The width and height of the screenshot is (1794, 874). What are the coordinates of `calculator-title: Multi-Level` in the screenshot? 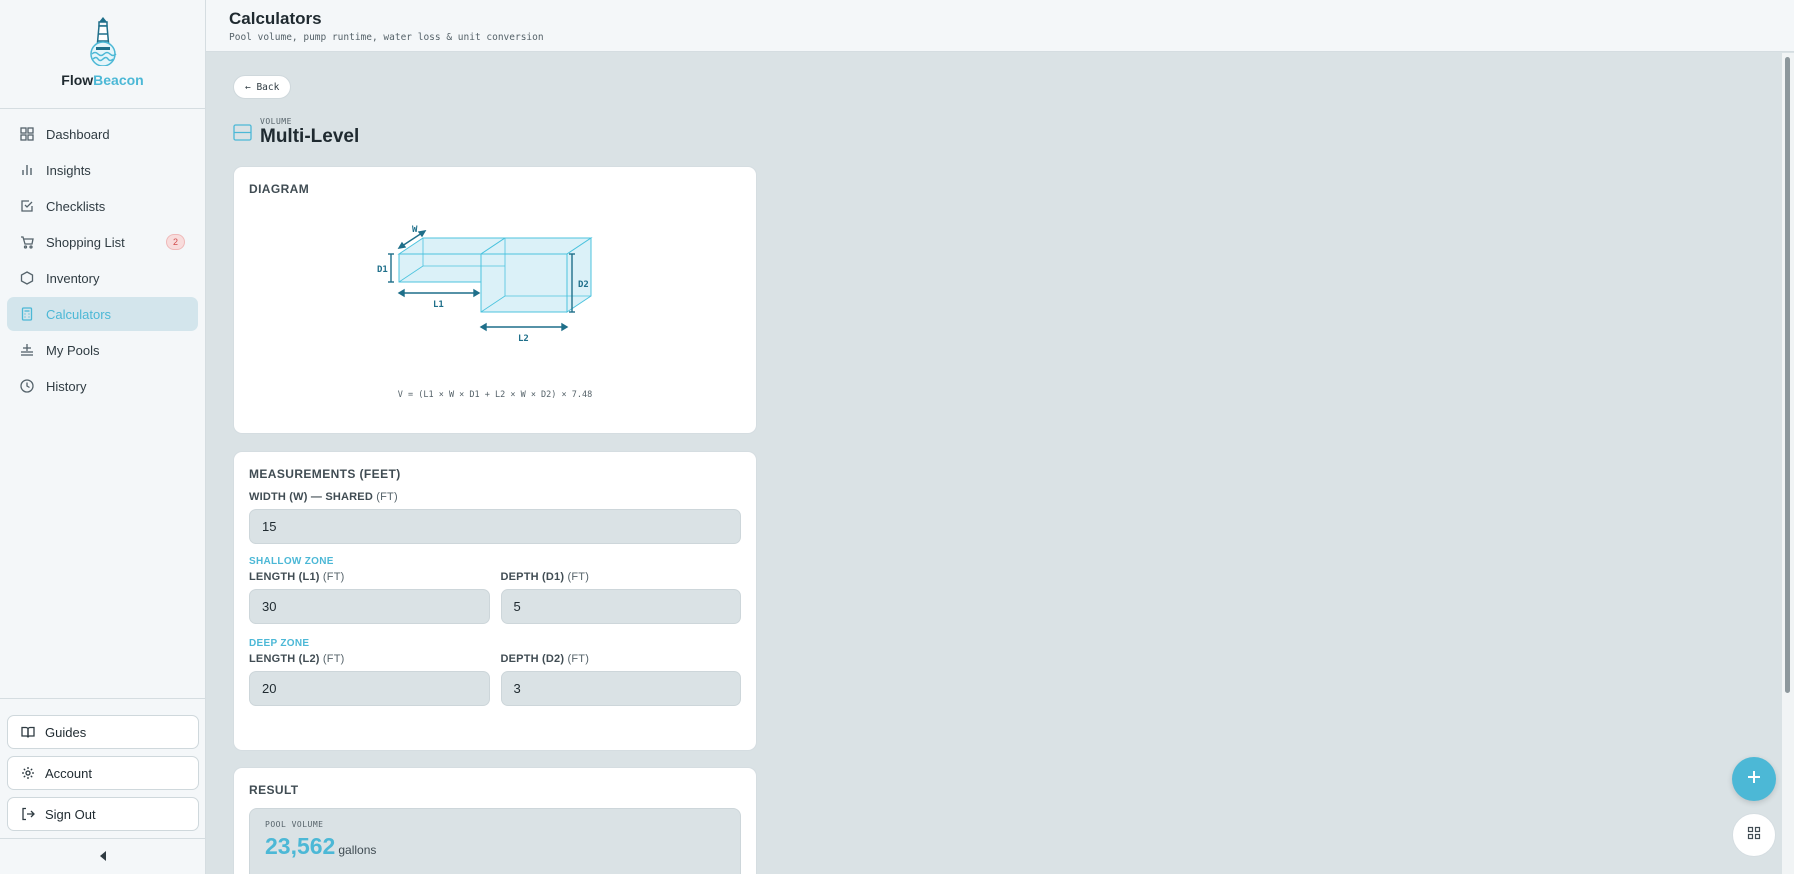 It's located at (310, 136).